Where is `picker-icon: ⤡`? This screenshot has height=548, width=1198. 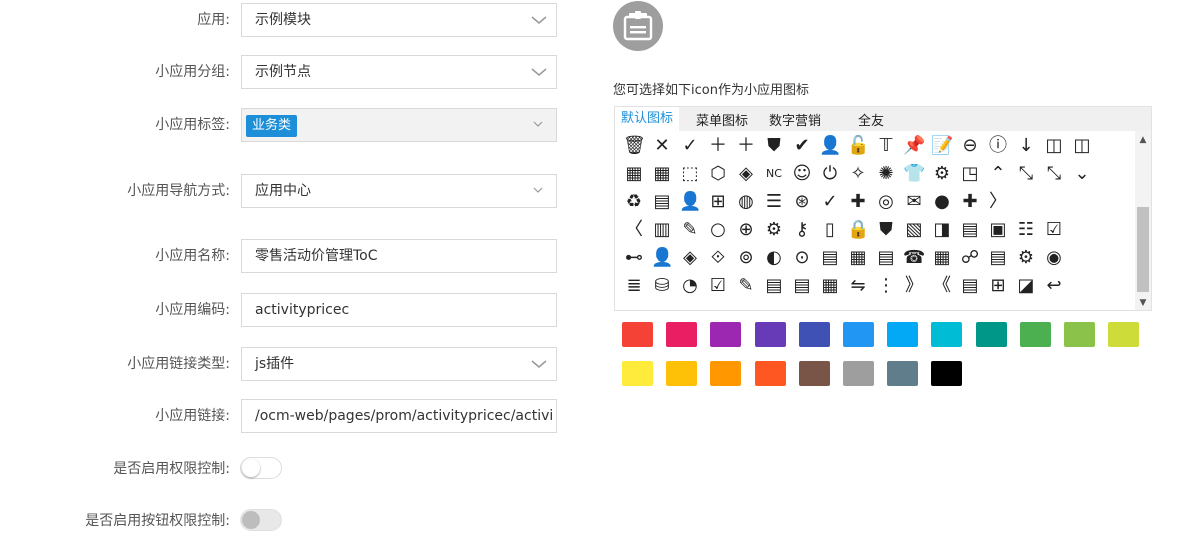
picker-icon: ⤡ is located at coordinates (1026, 174).